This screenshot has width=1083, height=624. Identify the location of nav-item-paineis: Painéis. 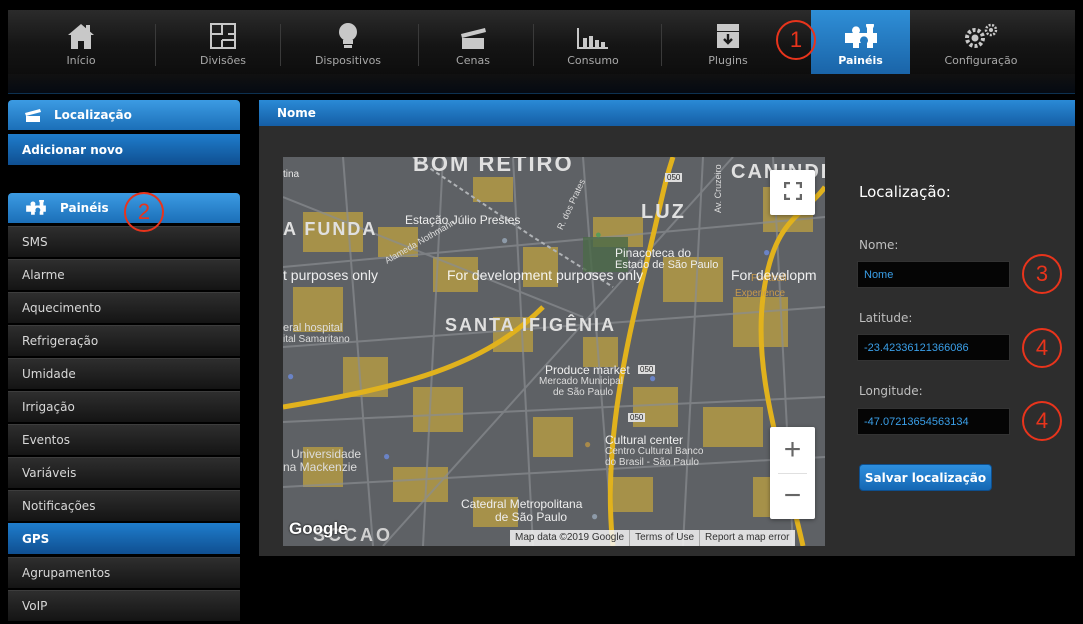
(860, 42).